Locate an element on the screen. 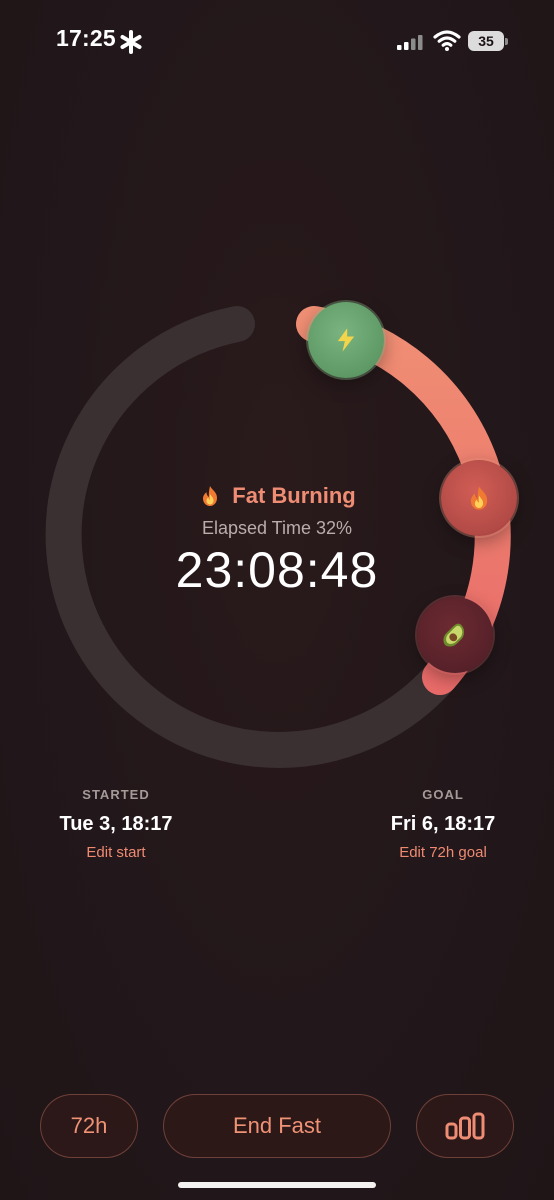  goal-label: GOAL is located at coordinates (443, 794).